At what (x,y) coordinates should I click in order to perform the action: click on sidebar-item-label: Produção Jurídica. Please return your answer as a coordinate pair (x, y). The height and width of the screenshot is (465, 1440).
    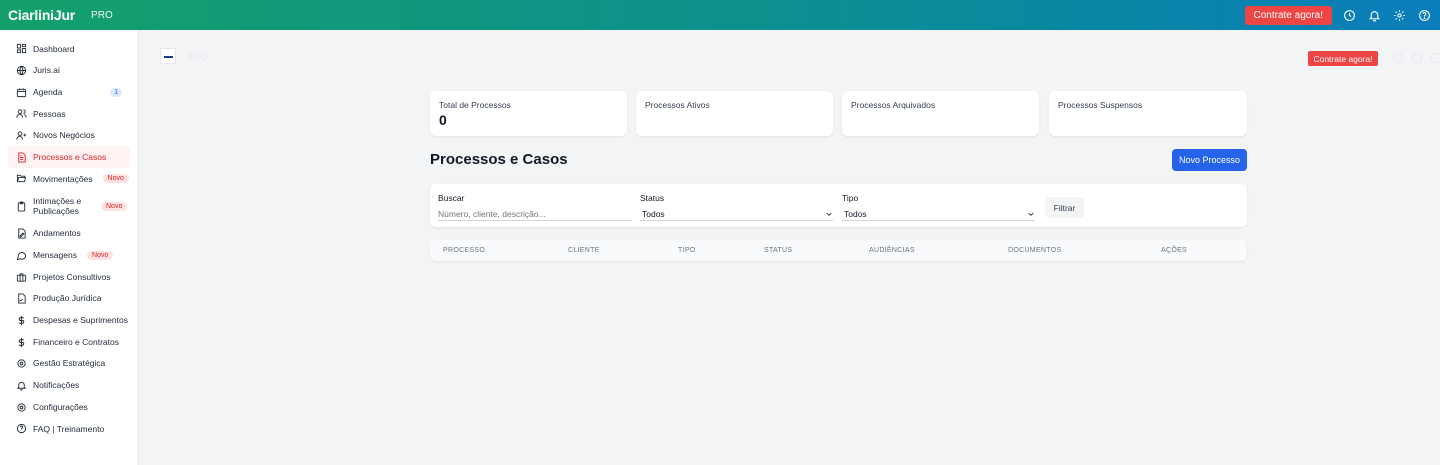
    Looking at the image, I should click on (67, 298).